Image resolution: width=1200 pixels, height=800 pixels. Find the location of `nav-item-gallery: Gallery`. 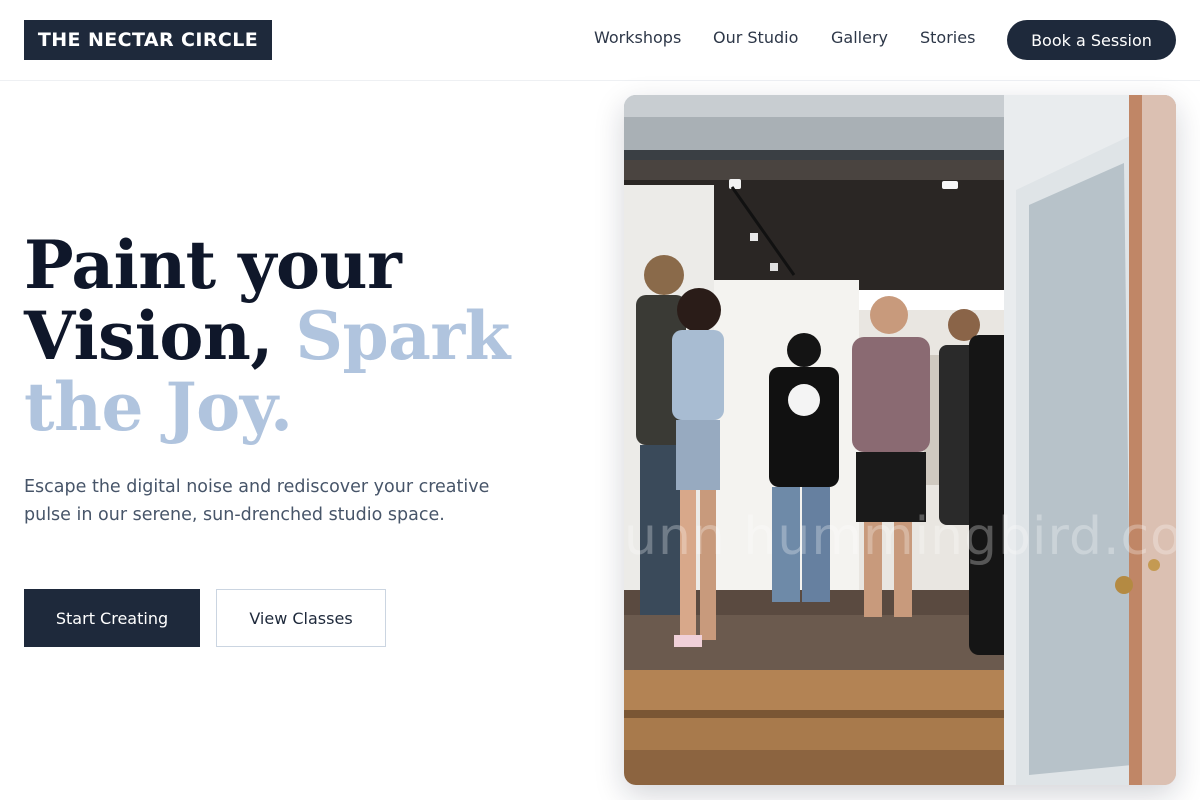

nav-item-gallery: Gallery is located at coordinates (859, 37).